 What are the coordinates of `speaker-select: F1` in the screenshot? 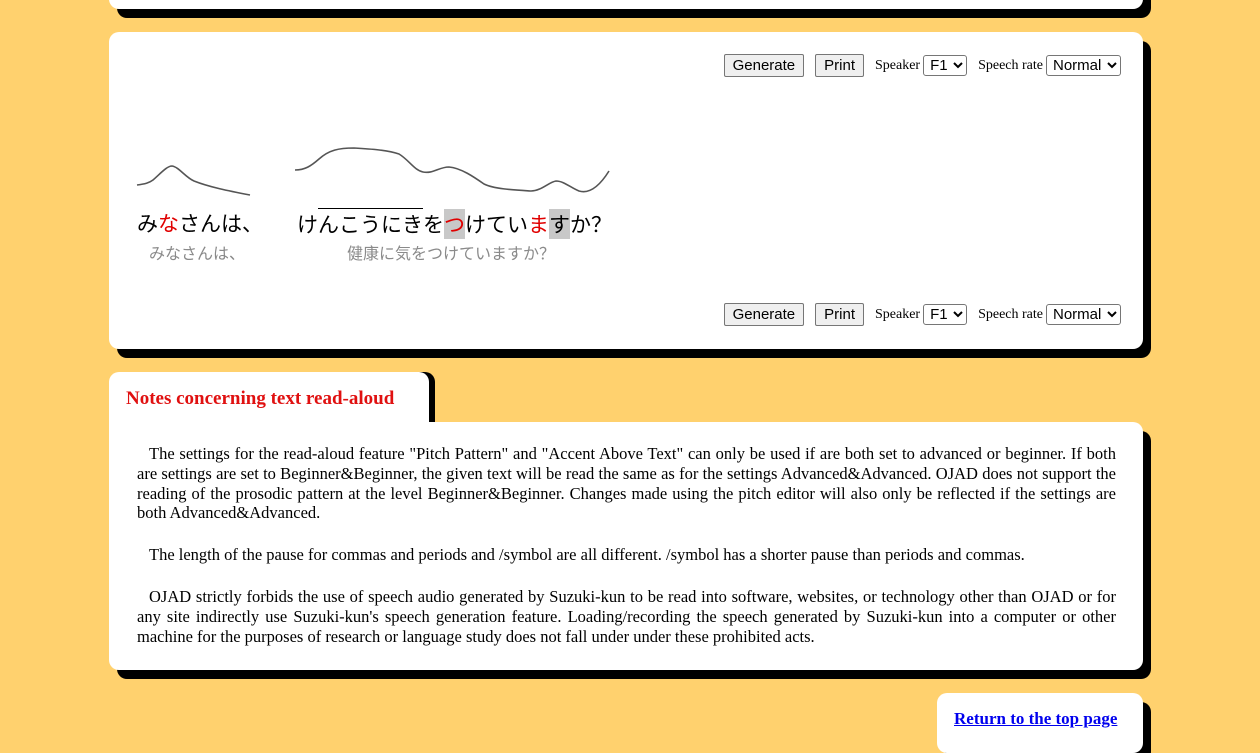 It's located at (945, 65).